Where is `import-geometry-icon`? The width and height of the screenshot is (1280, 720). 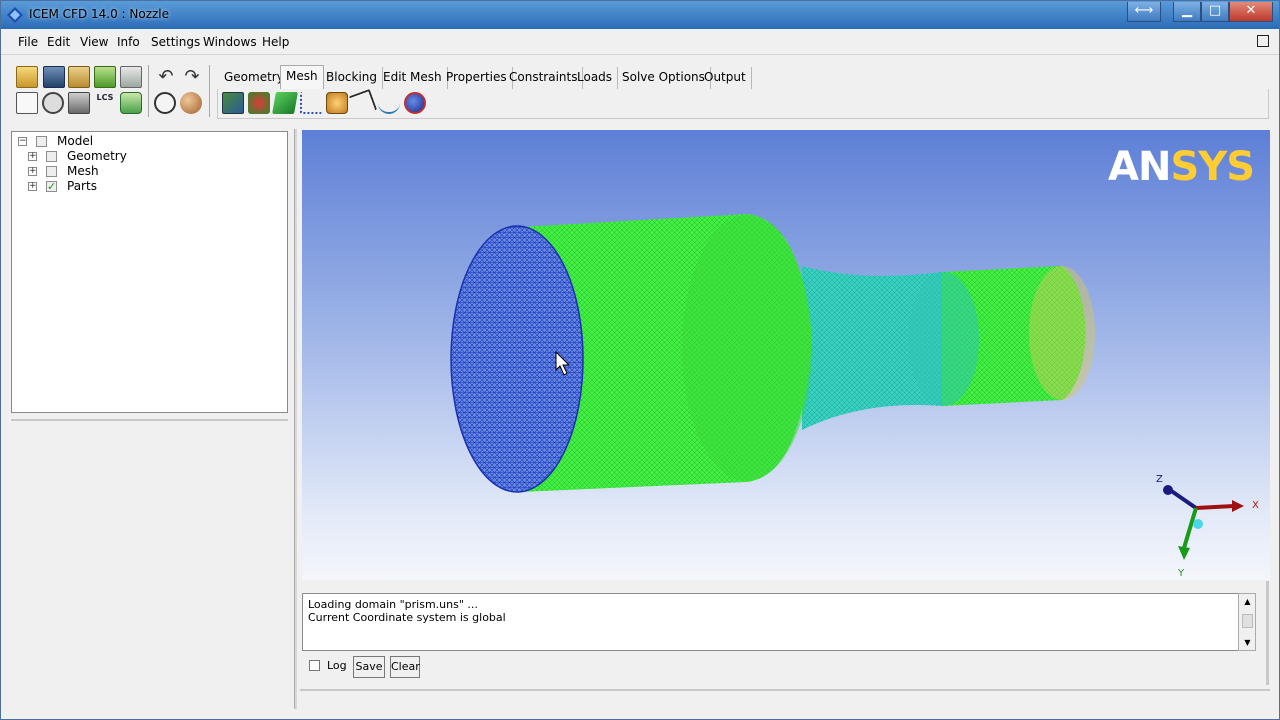
import-geometry-icon is located at coordinates (79, 77).